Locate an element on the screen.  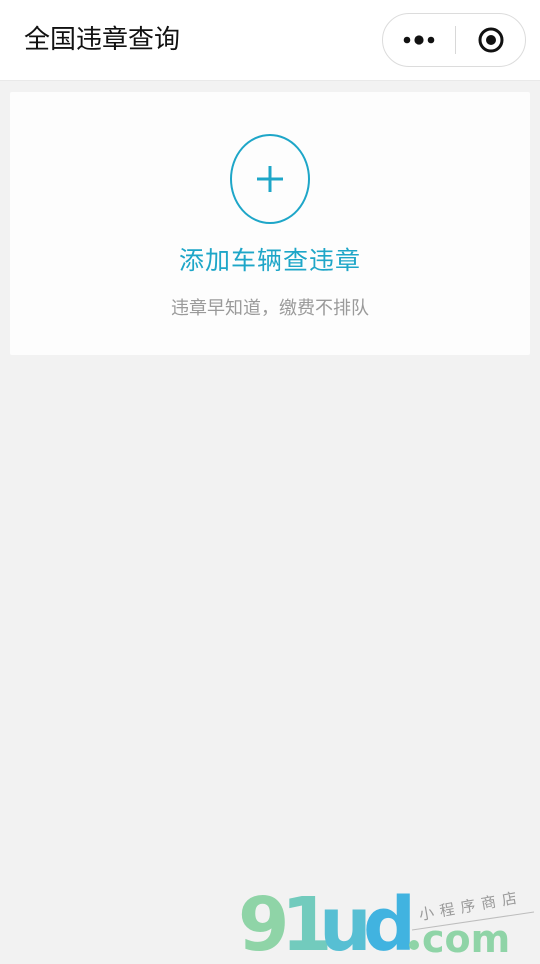
svg-text: u is located at coordinates (344, 921).